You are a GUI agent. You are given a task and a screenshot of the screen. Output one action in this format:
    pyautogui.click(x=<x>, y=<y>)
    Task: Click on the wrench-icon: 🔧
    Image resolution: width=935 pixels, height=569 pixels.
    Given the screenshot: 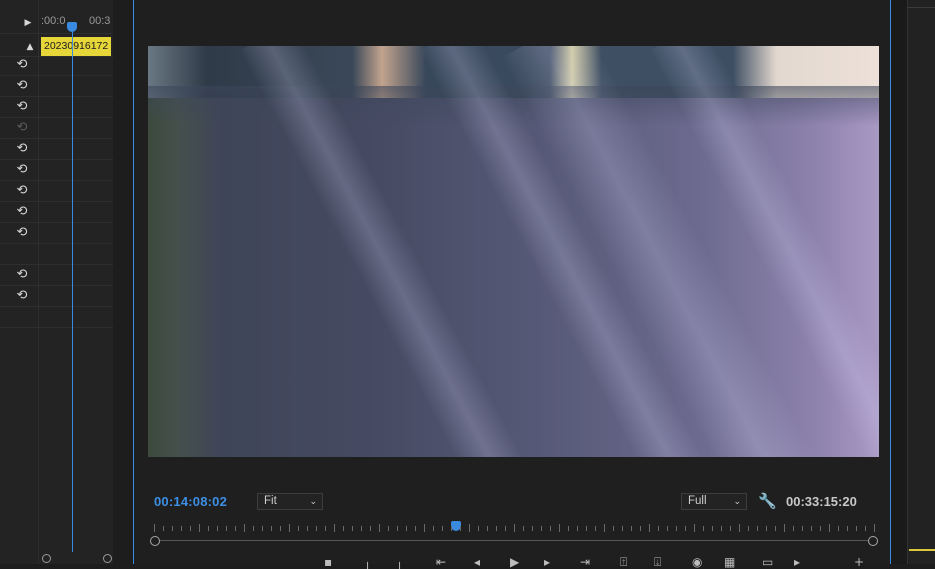 What is the action you would take?
    pyautogui.click(x=767, y=501)
    